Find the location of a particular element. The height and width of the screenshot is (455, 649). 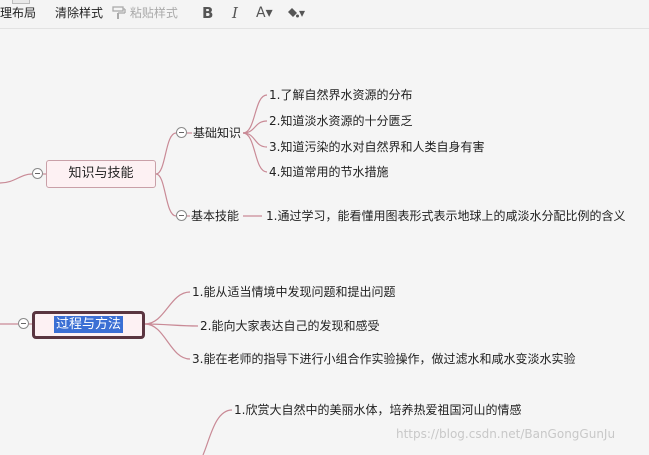

bold-button: B is located at coordinates (207, 13).